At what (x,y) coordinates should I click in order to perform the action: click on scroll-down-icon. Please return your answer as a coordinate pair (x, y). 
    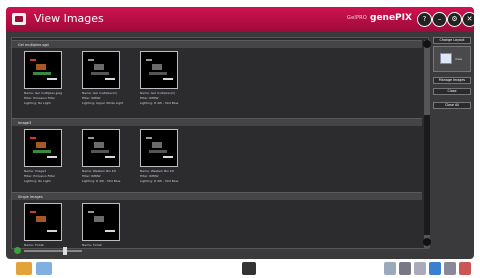
    Looking at the image, I should click on (427, 242).